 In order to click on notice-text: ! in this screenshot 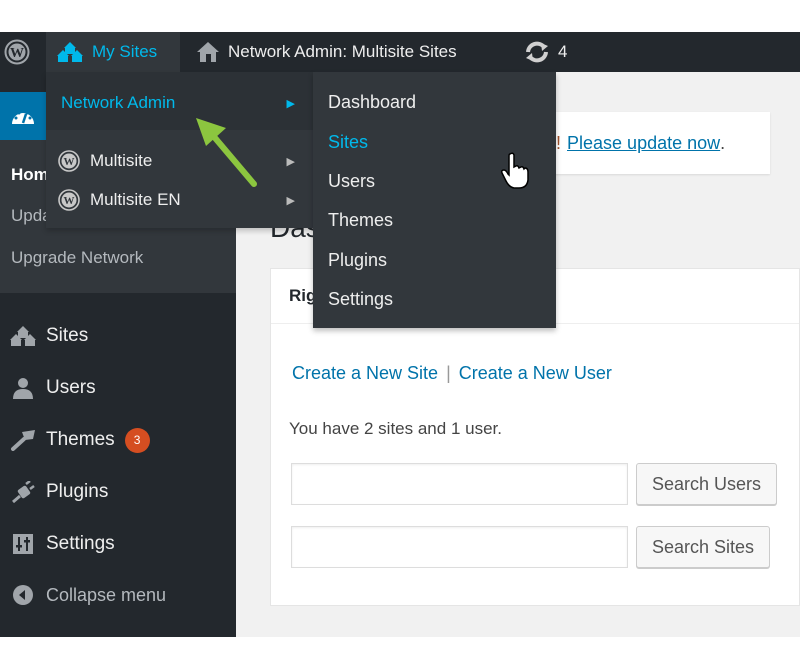, I will do `click(559, 142)`.